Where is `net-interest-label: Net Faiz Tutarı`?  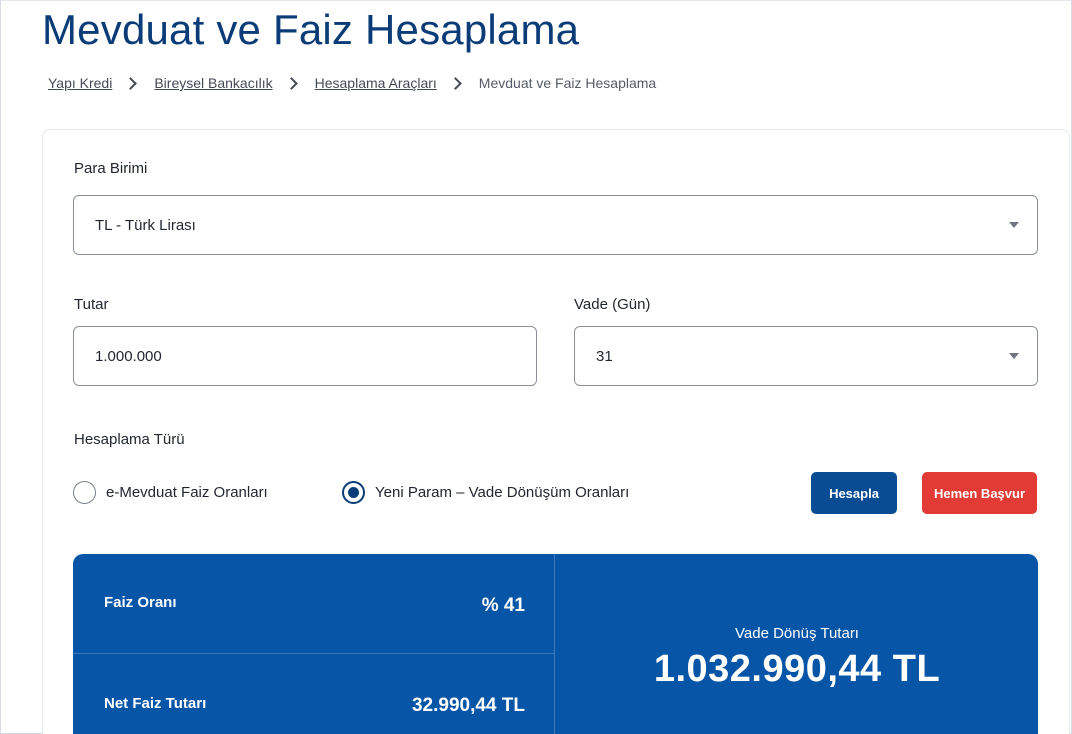
net-interest-label: Net Faiz Tutarı is located at coordinates (155, 703).